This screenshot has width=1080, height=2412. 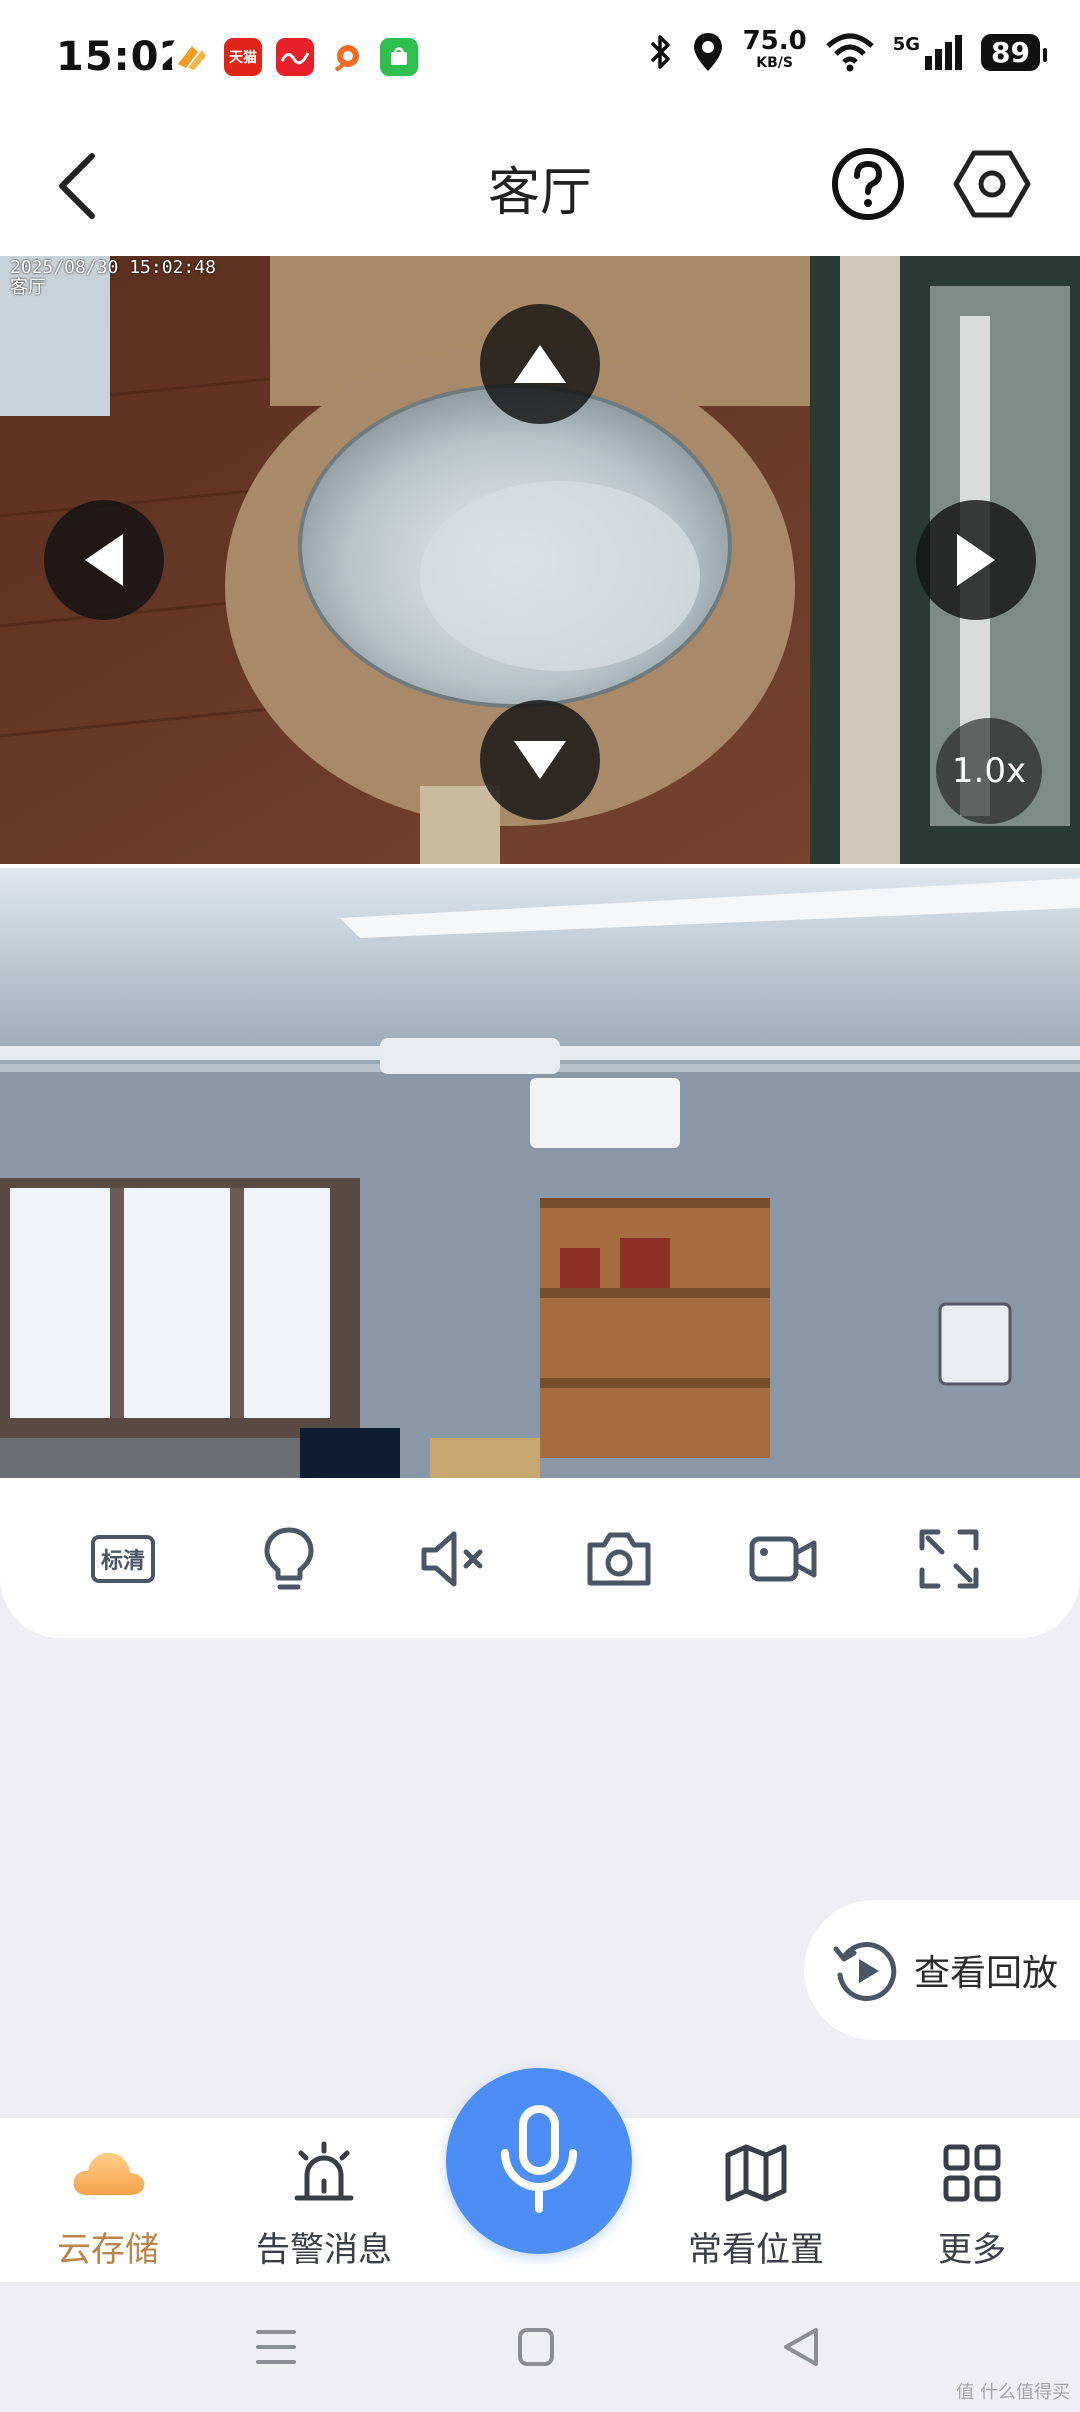 I want to click on nav-frequent-positions: 常看位置, so click(x=756, y=2204).